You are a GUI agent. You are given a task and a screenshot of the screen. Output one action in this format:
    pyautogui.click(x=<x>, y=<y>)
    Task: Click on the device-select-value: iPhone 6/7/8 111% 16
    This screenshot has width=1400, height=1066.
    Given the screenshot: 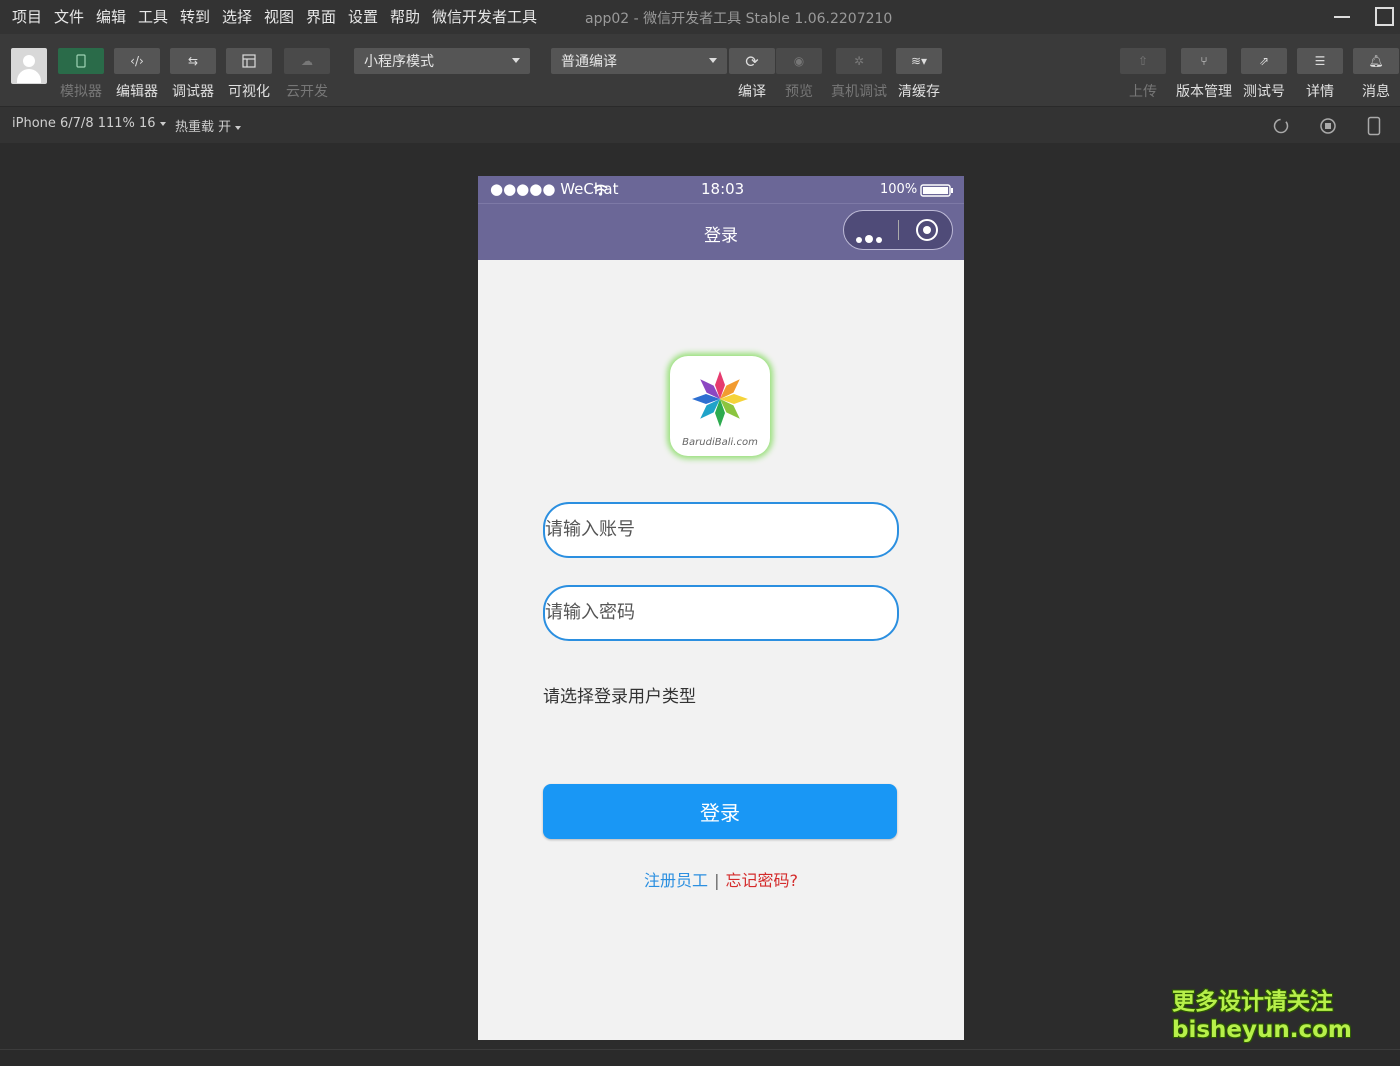 What is the action you would take?
    pyautogui.click(x=84, y=123)
    